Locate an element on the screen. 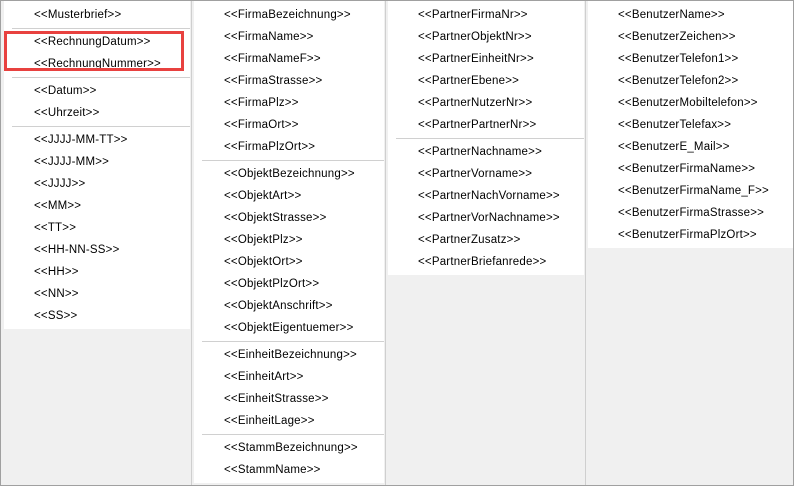 The width and height of the screenshot is (794, 486). placeholder-item: <<MM>> is located at coordinates (97, 206).